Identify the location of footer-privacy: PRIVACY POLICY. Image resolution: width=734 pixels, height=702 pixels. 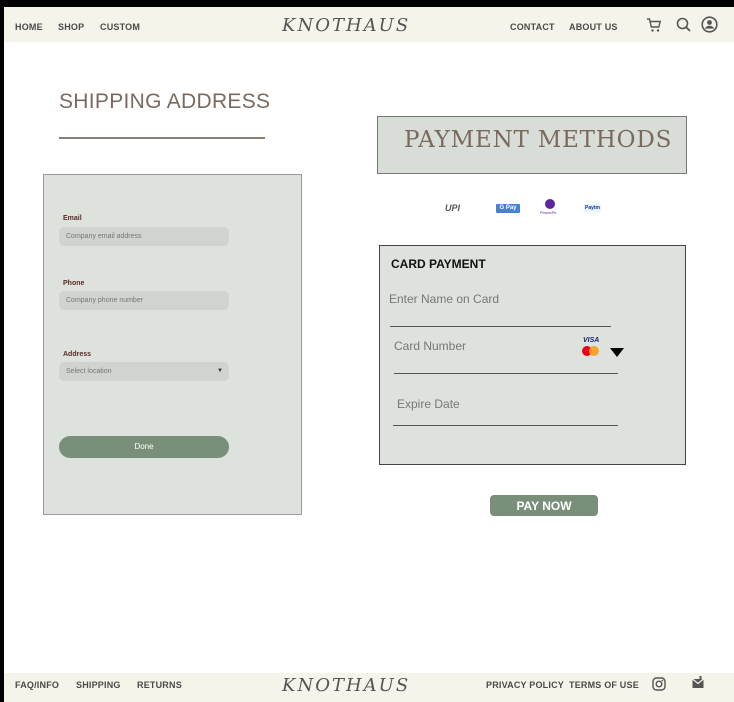
(525, 685).